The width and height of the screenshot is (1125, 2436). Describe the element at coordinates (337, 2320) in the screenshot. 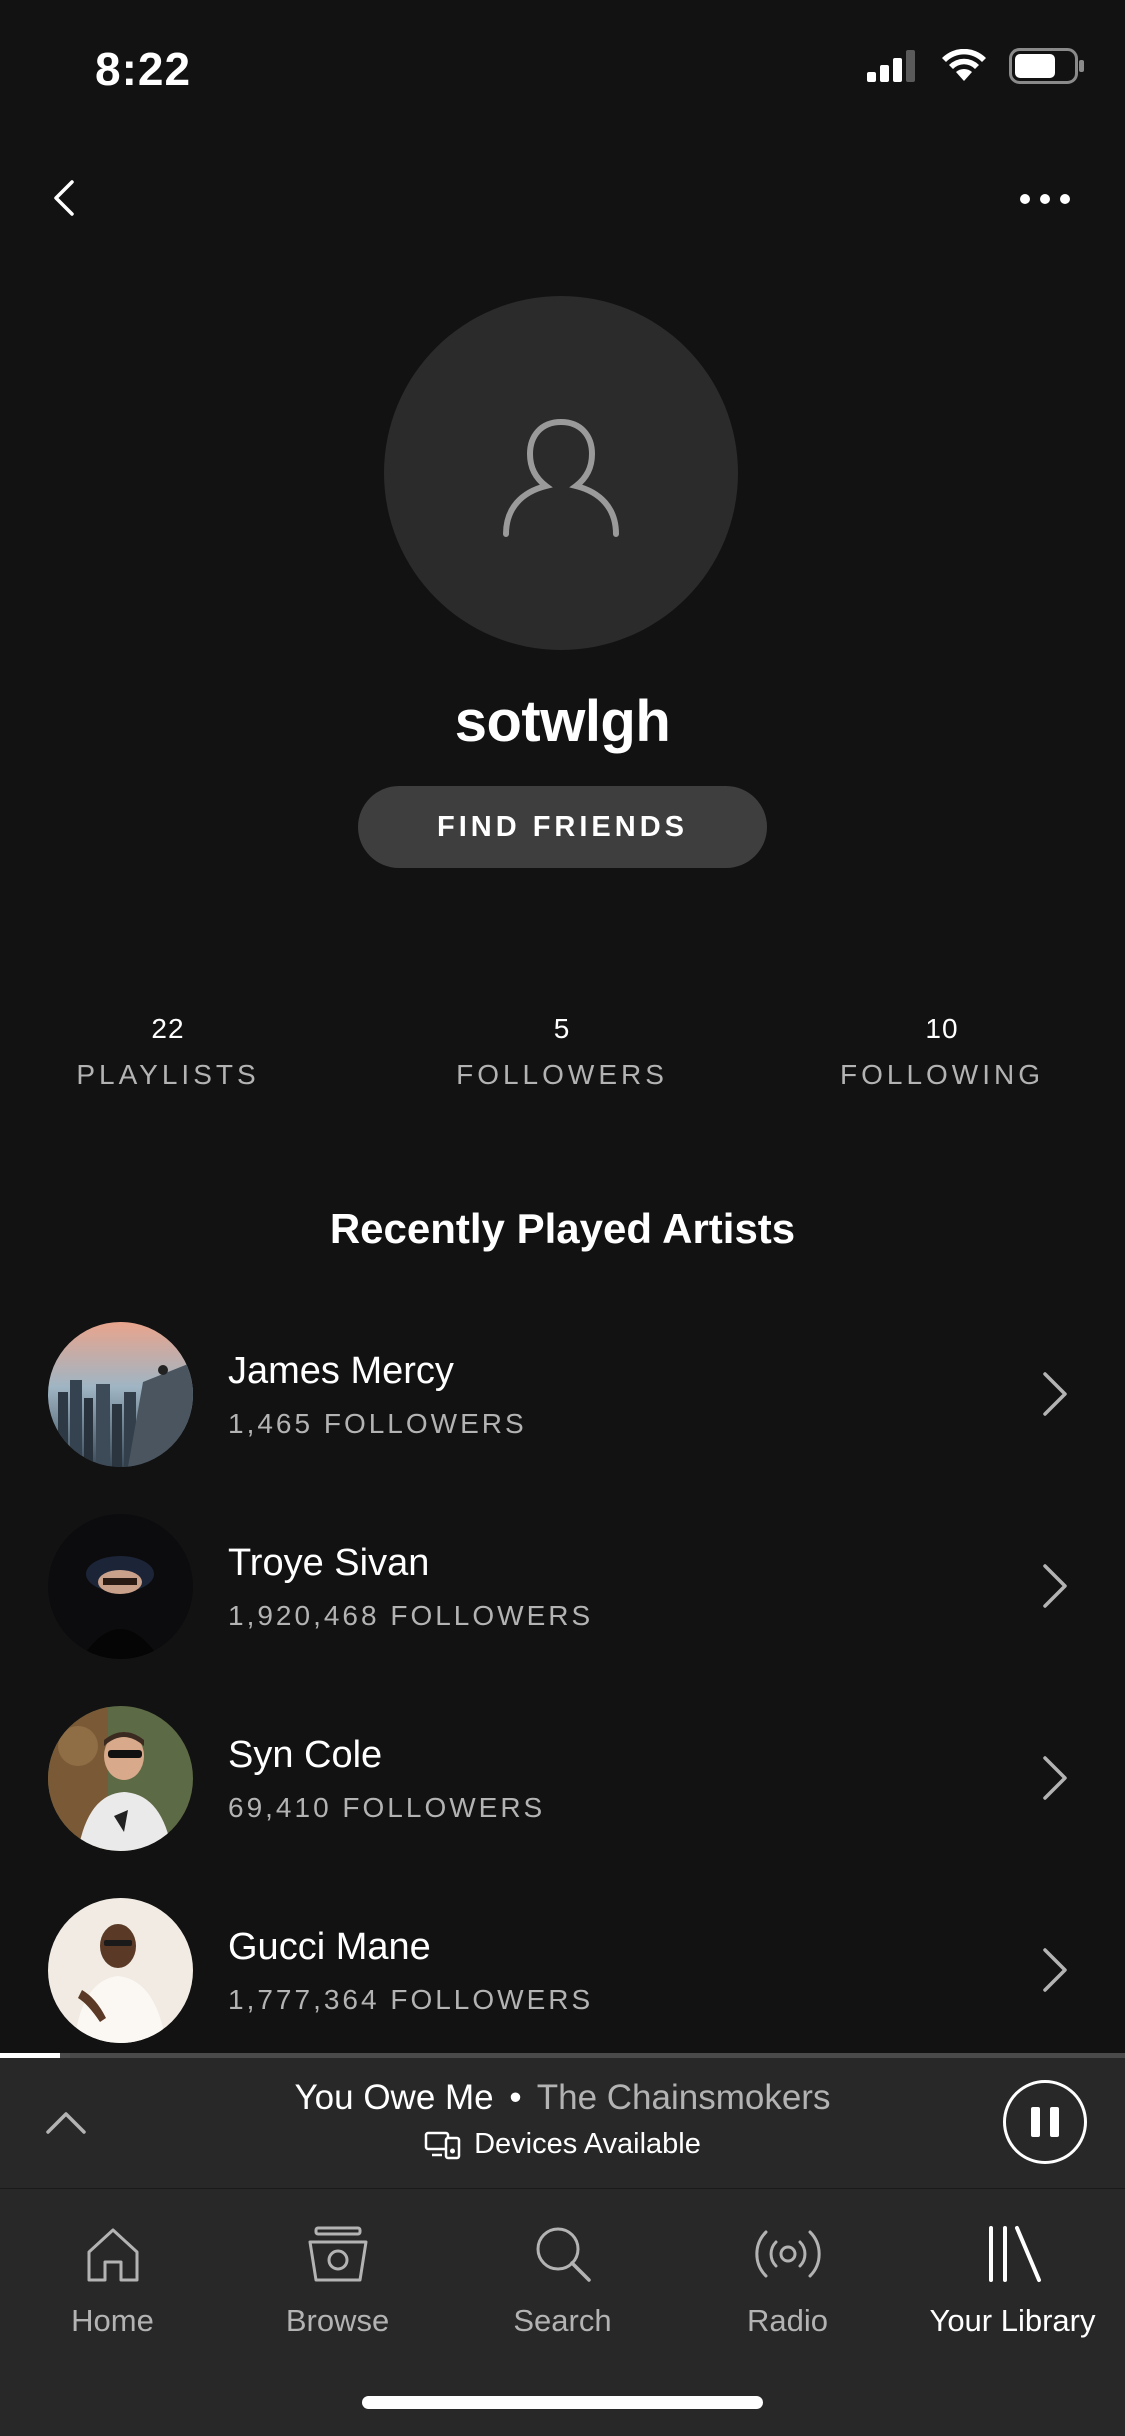

I see `tab-label: Browse` at that location.